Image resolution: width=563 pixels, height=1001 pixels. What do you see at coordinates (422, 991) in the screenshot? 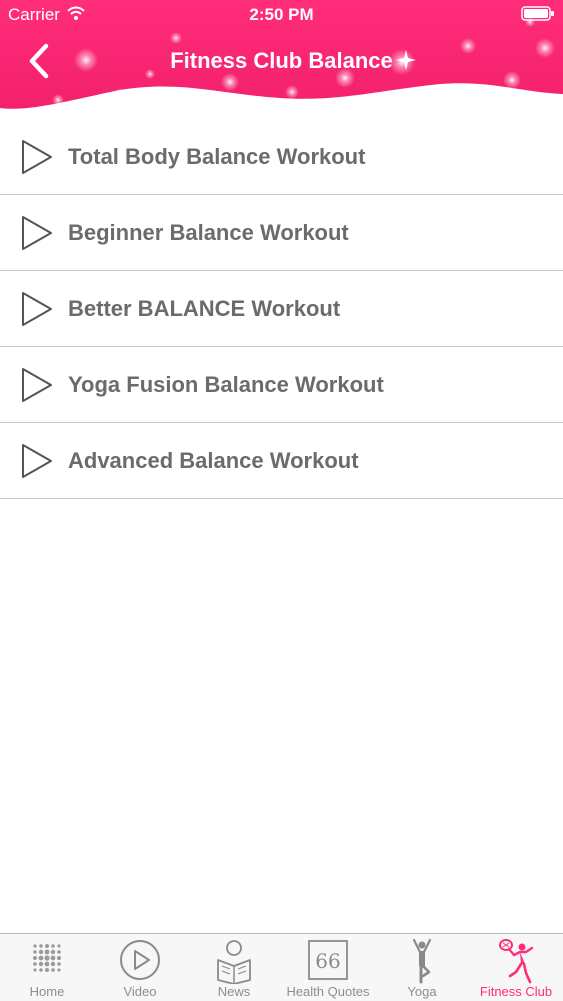
I see `tab-label: Yoga` at bounding box center [422, 991].